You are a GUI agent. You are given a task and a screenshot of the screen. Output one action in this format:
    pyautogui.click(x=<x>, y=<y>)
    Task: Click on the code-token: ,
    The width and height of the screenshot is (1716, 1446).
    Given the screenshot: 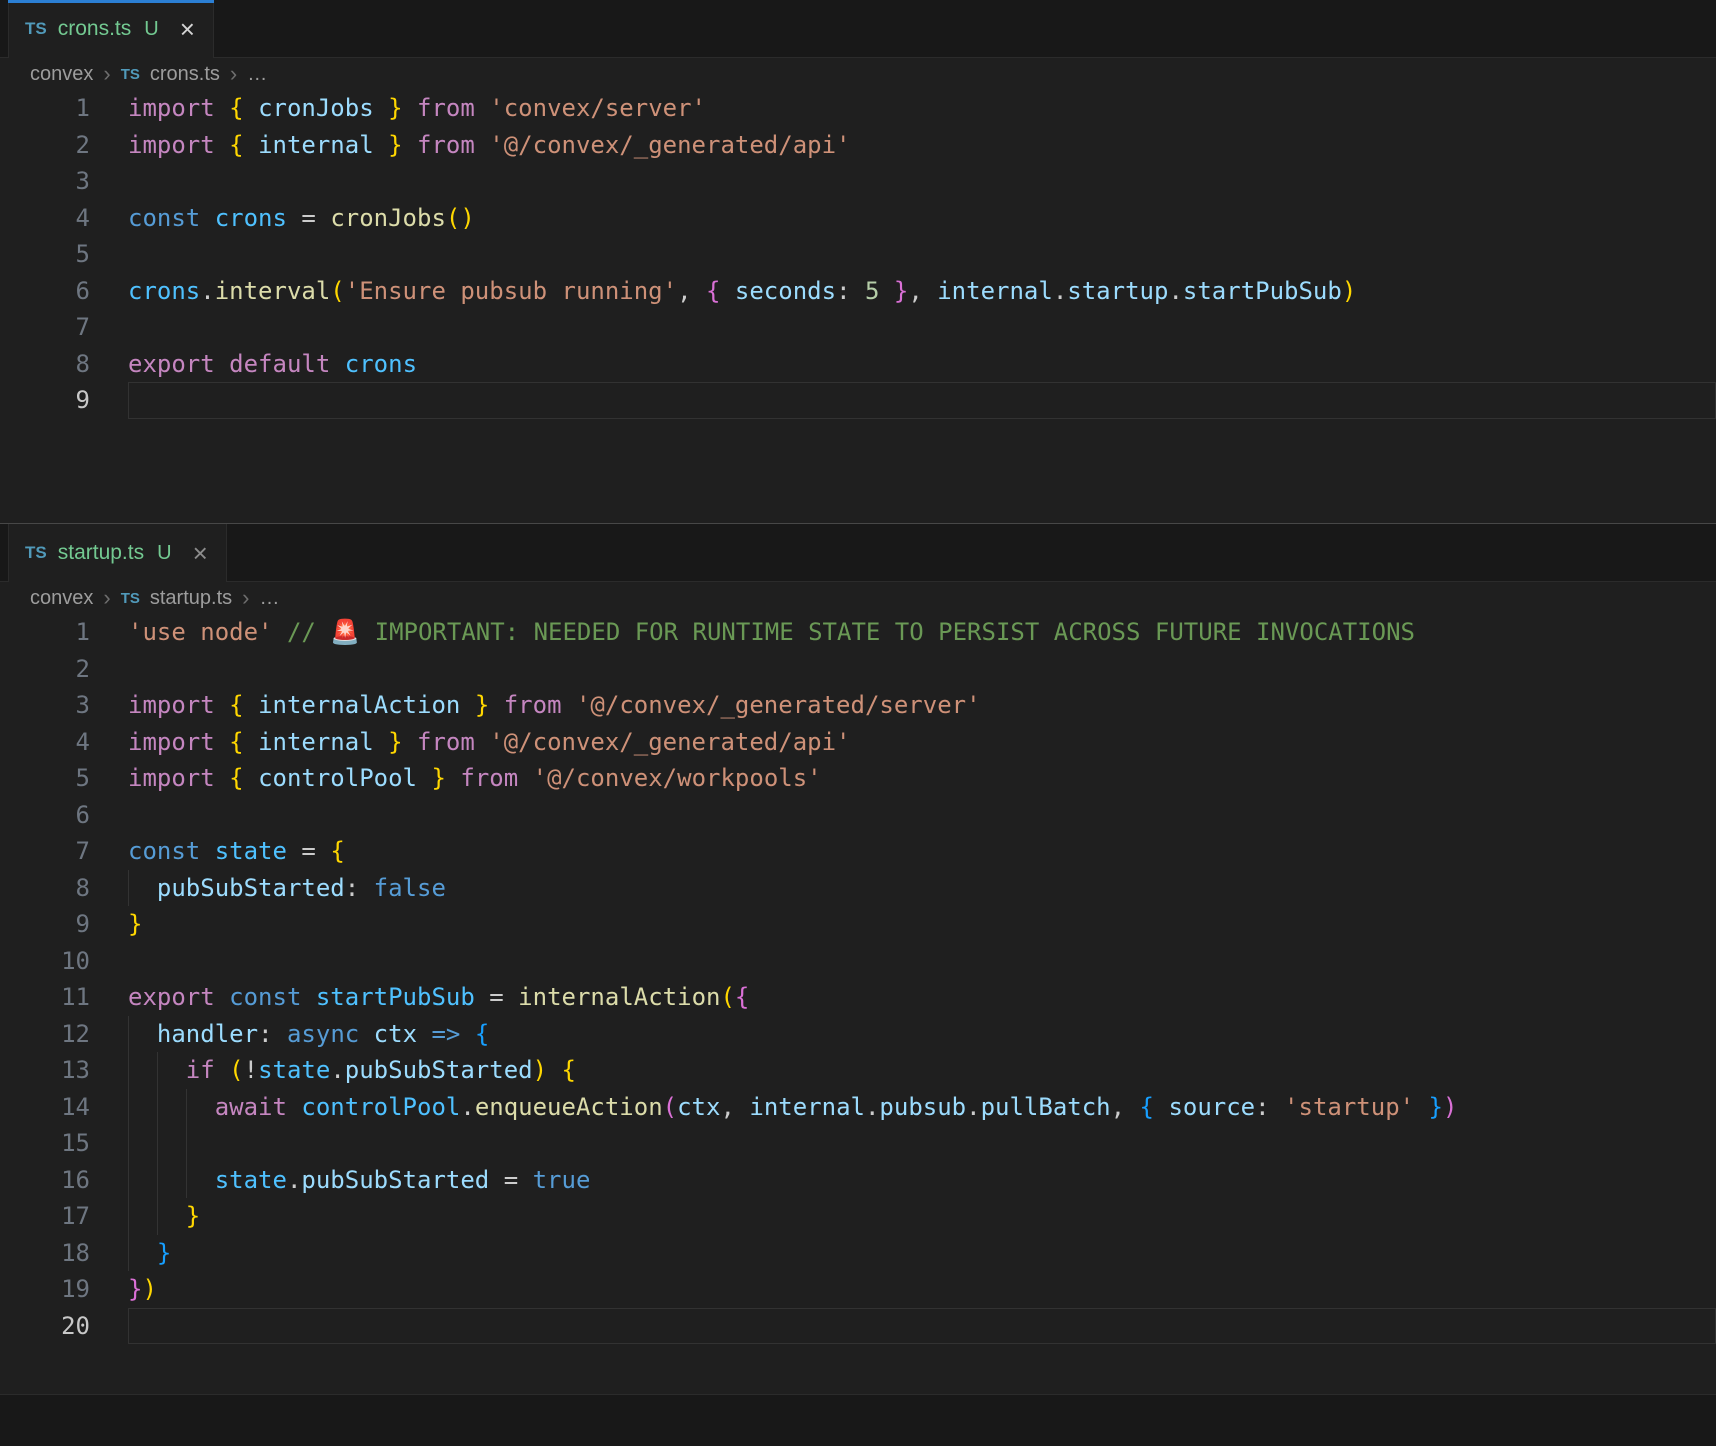 What is the action you would take?
    pyautogui.click(x=1125, y=1106)
    